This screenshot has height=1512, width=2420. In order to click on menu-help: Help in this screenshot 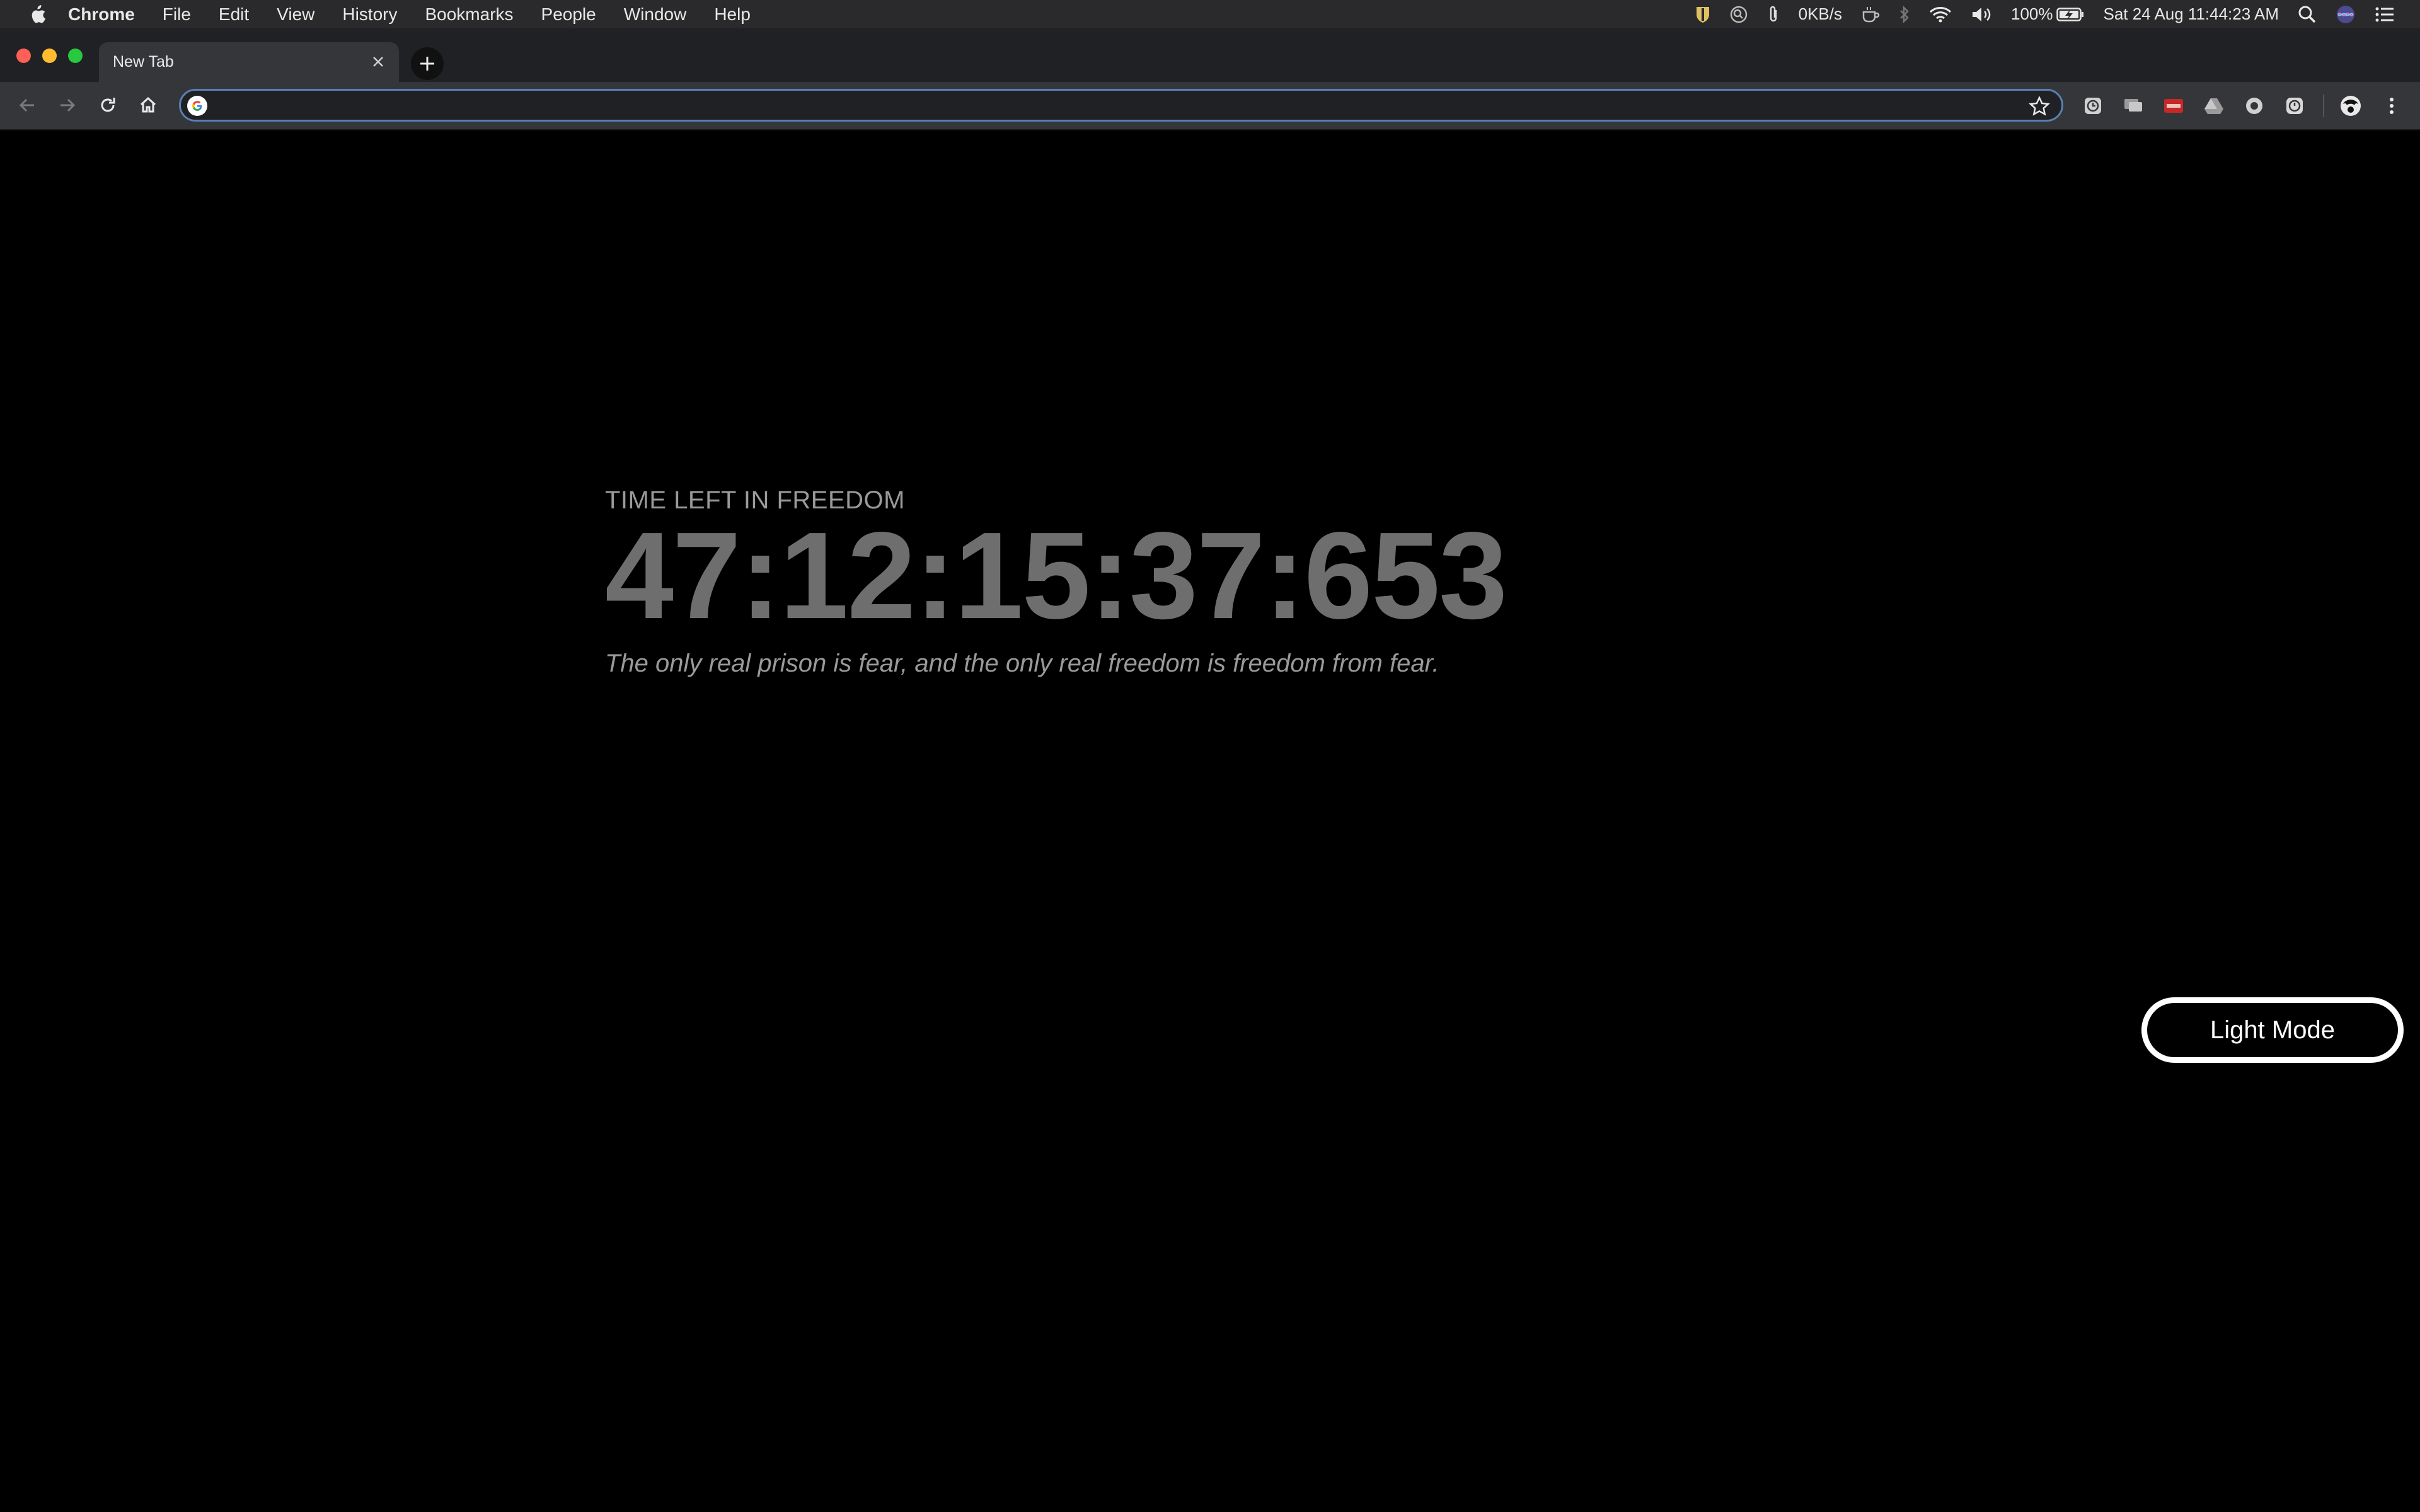, I will do `click(733, 14)`.